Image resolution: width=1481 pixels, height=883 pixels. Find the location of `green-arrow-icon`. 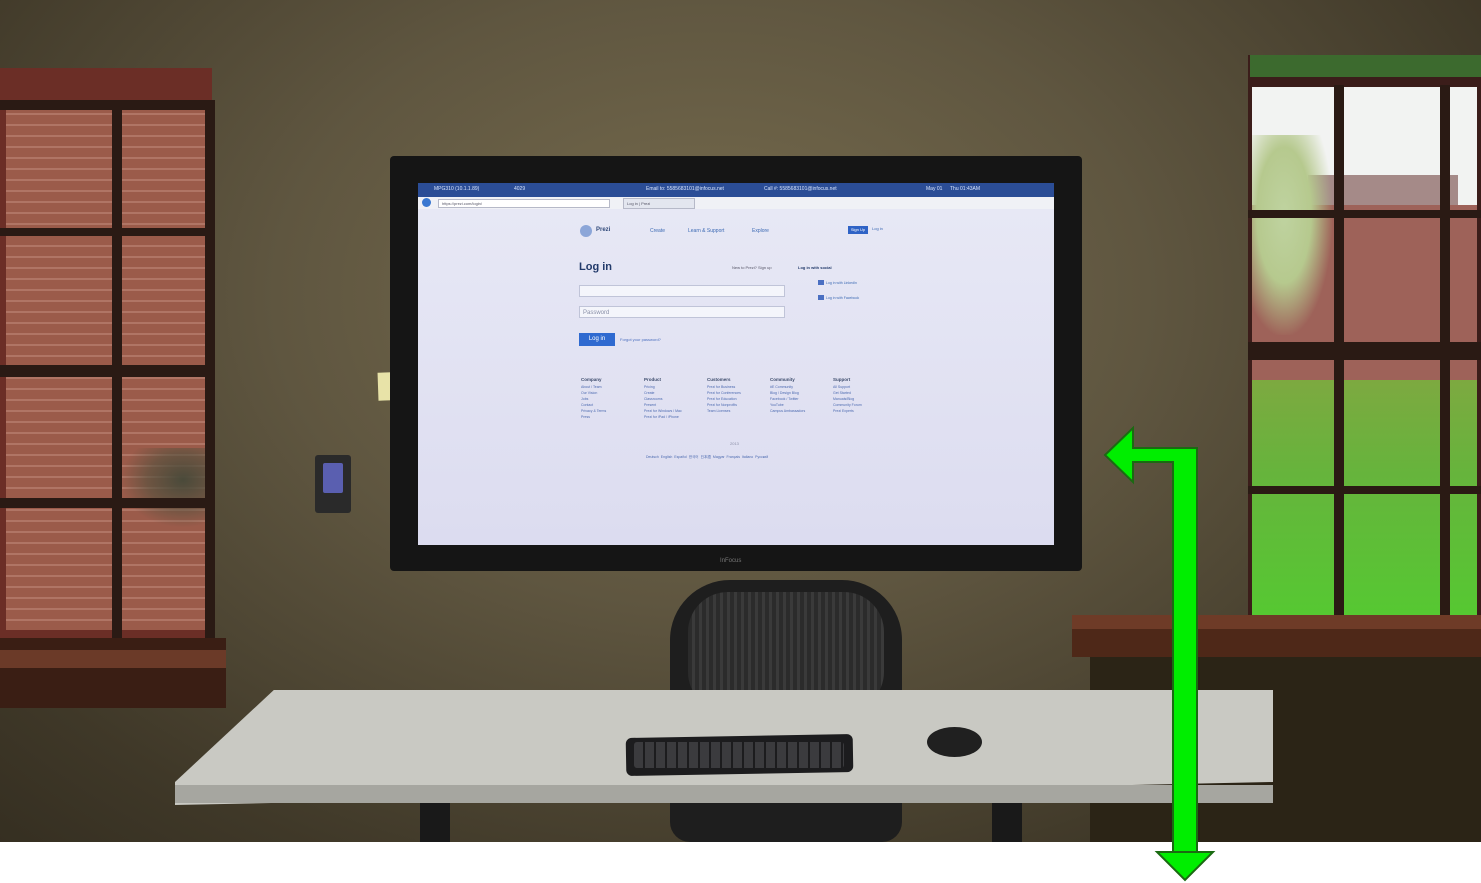

green-arrow-icon is located at coordinates (1159, 653).